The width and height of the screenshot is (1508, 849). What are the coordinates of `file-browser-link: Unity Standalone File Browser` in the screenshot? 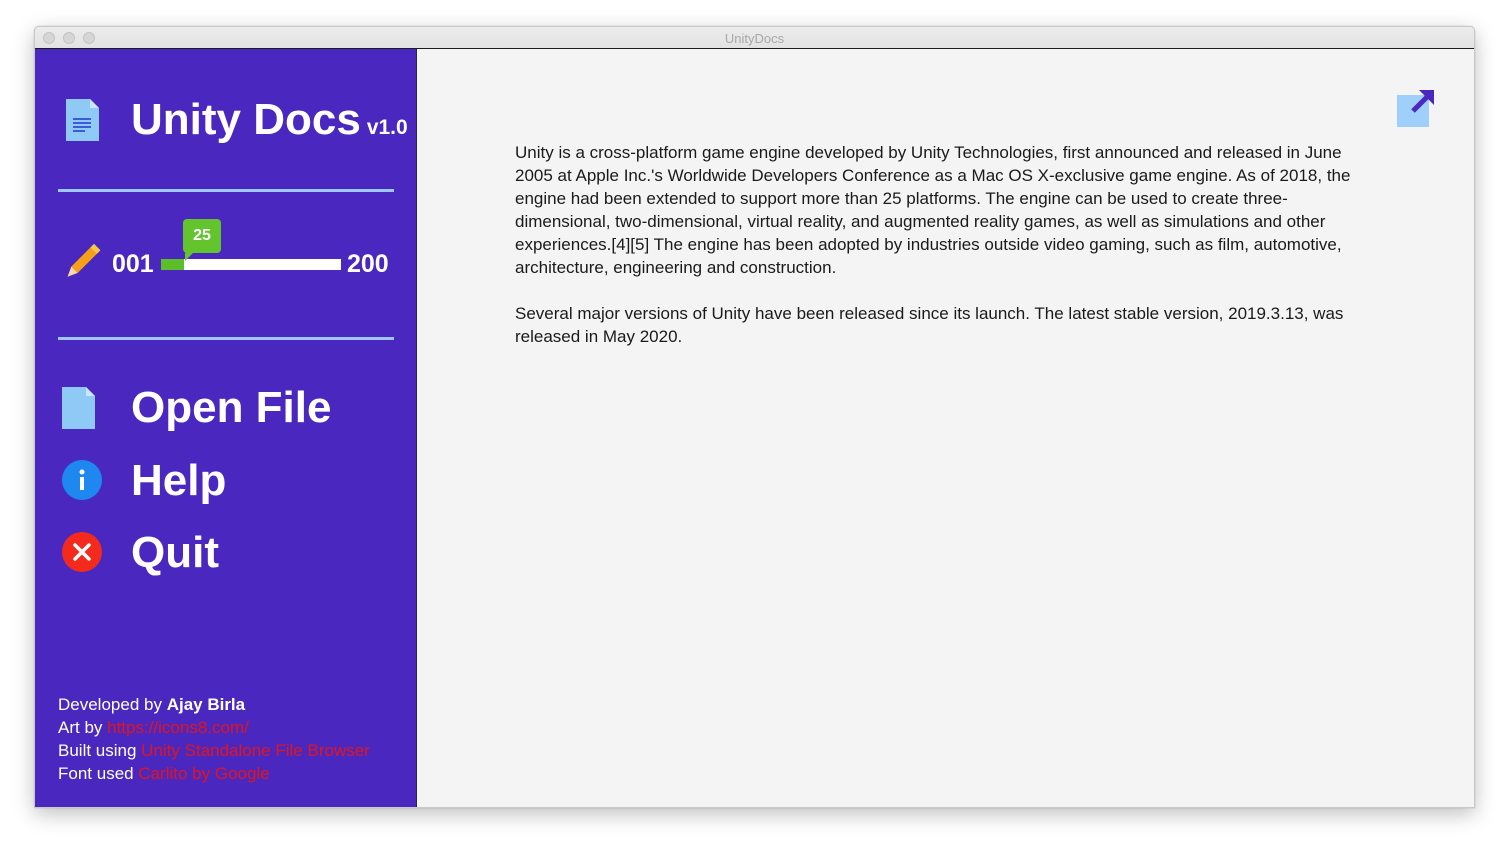 It's located at (255, 750).